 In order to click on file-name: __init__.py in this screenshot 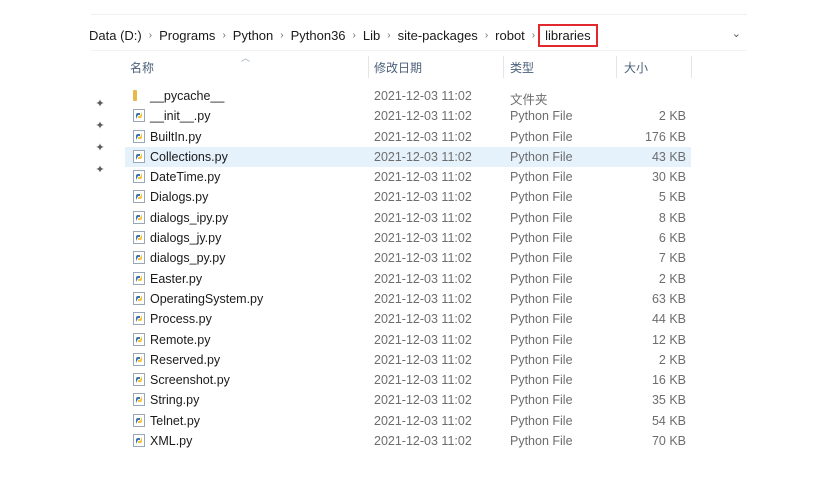, I will do `click(180, 116)`.